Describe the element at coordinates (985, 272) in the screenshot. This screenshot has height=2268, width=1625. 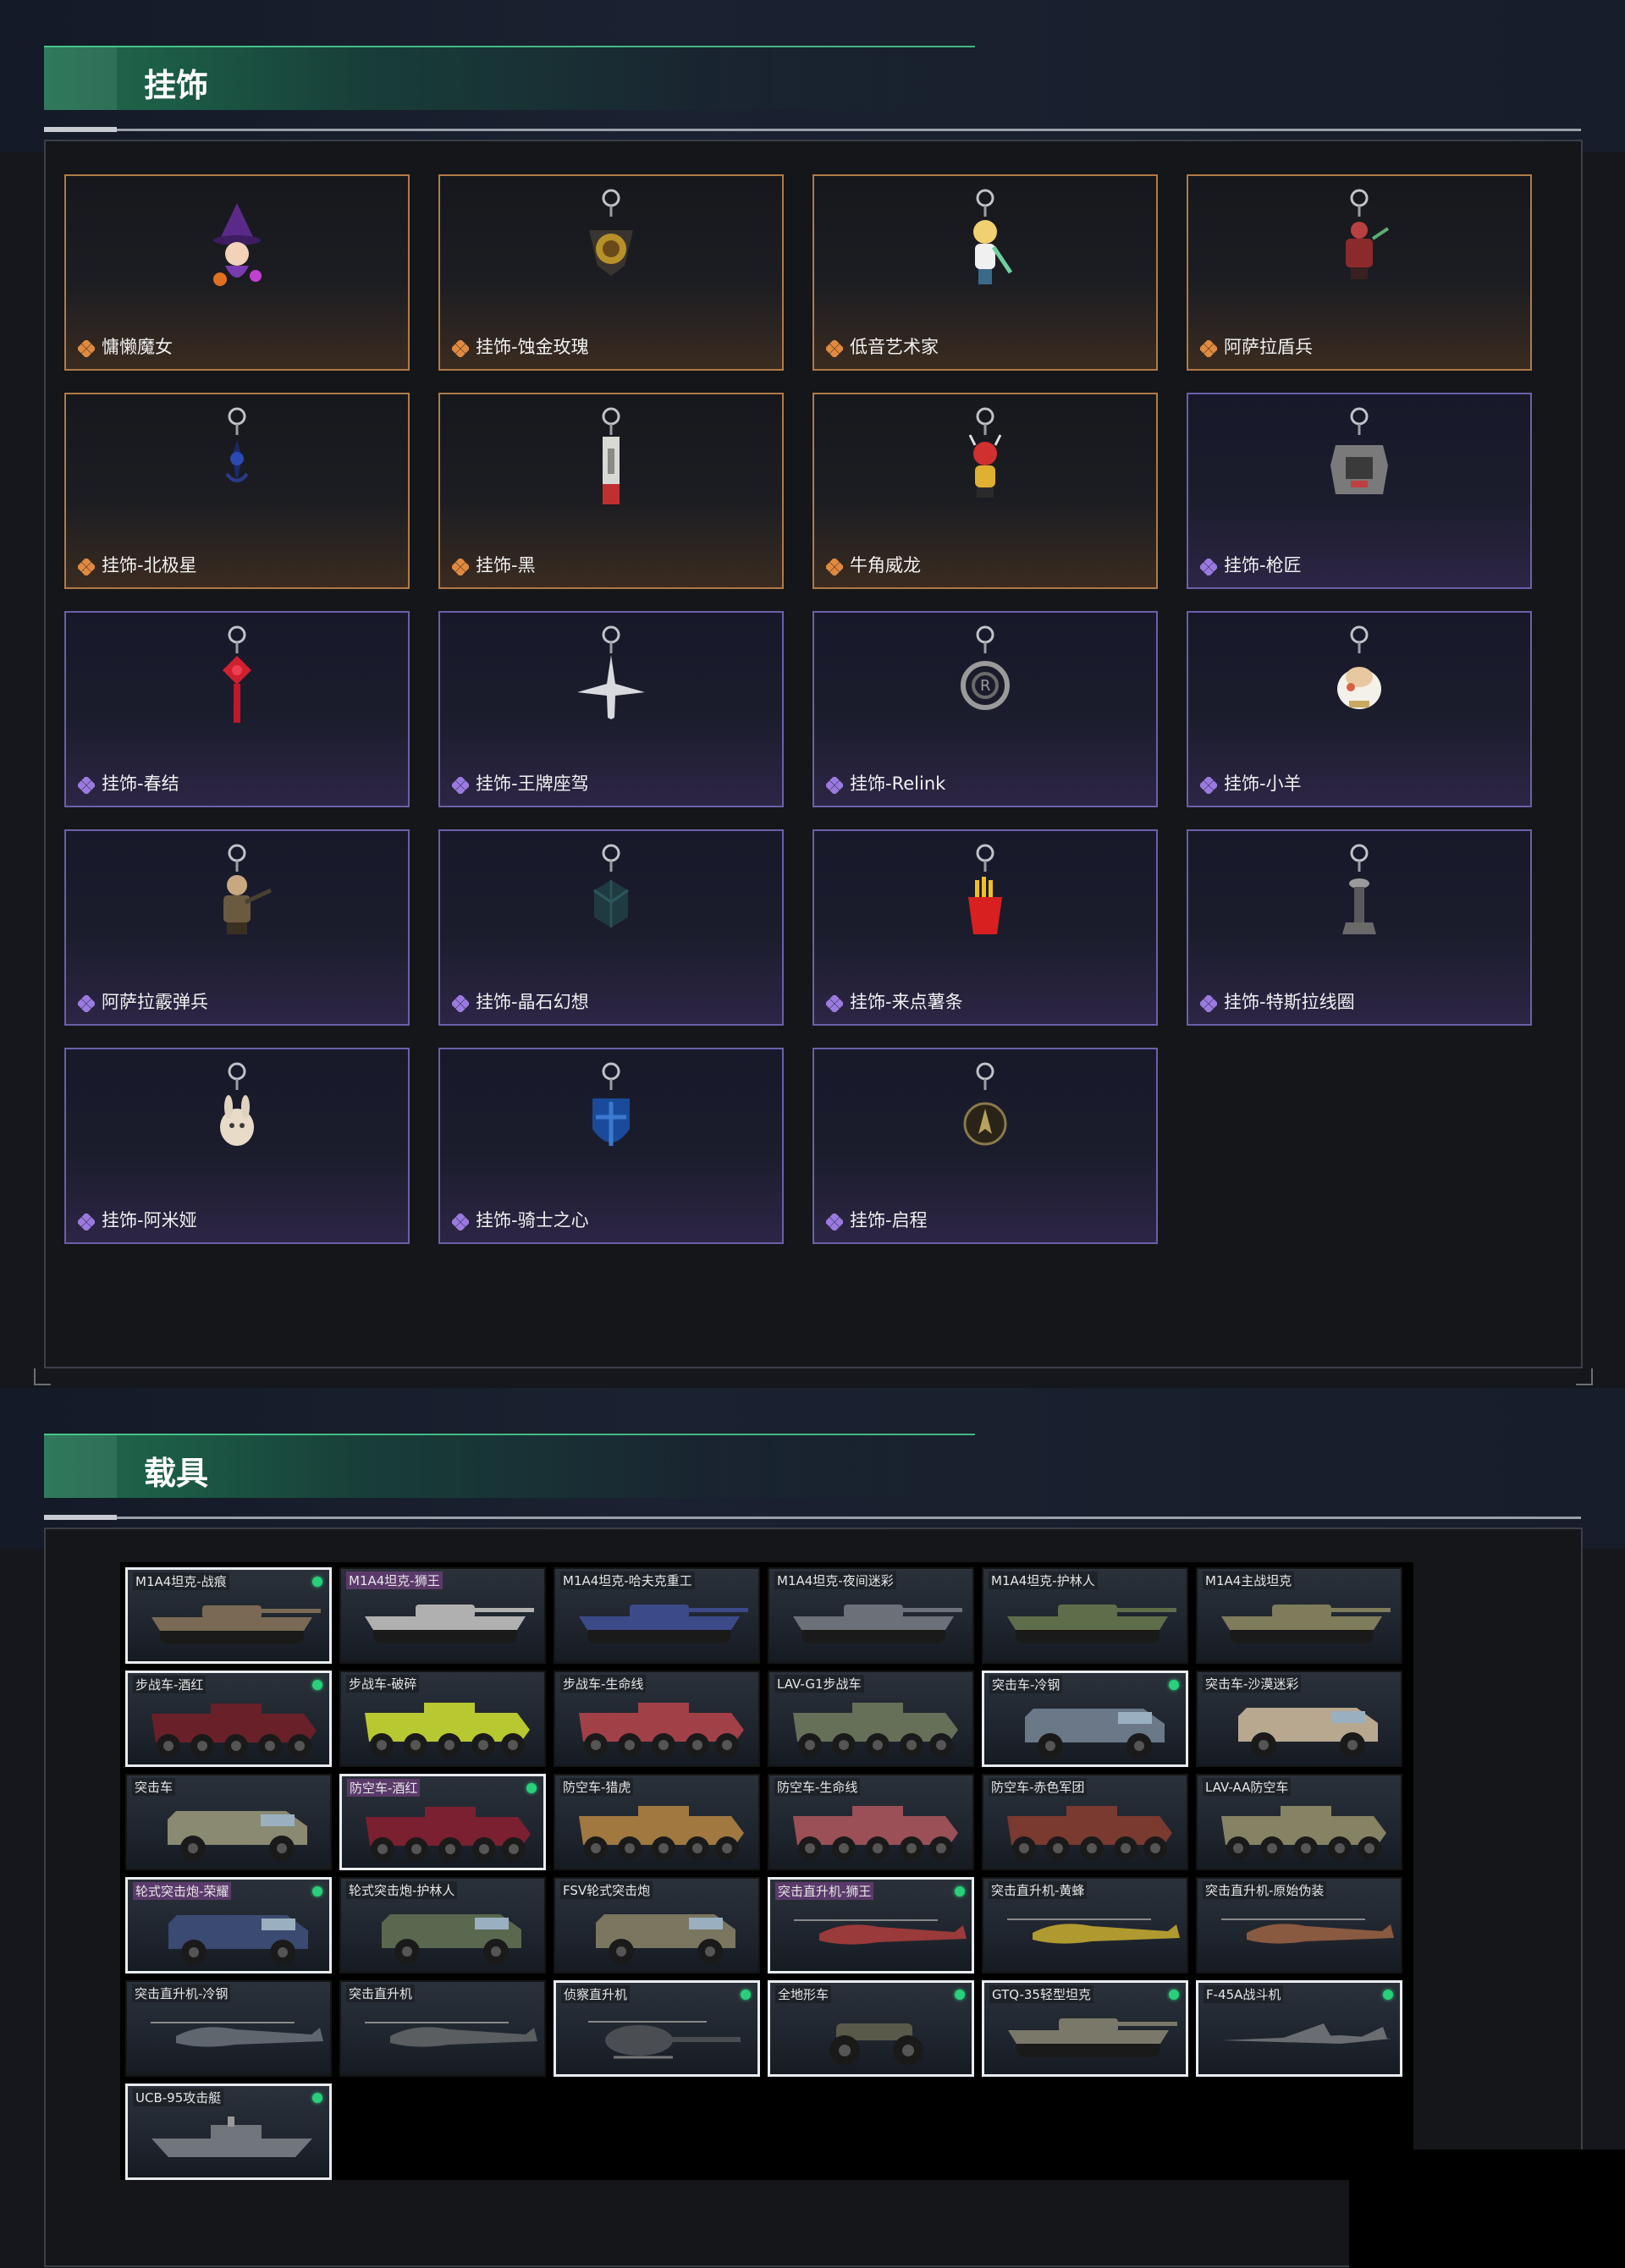
I see `charm-card: 低音艺术家` at that location.